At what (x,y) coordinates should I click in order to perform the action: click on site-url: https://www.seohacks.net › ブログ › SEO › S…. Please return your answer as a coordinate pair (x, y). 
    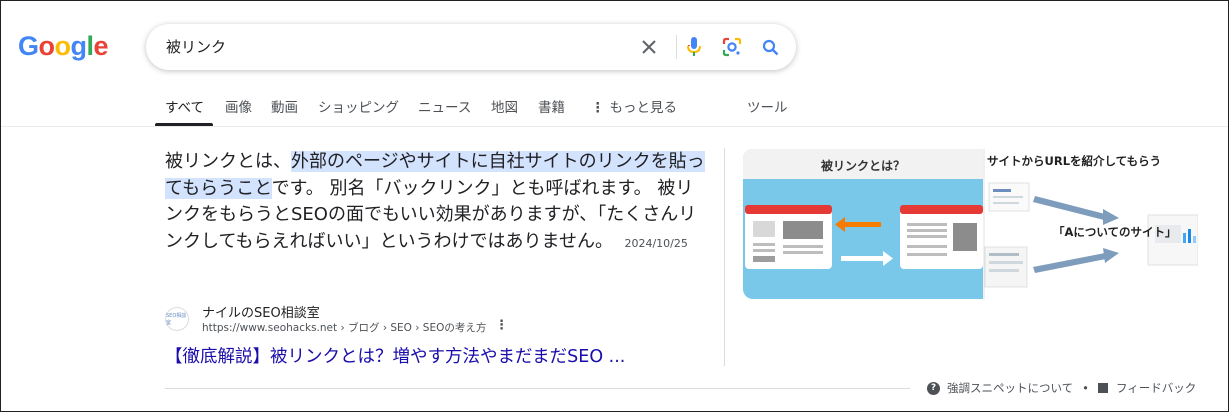
    Looking at the image, I should click on (344, 327).